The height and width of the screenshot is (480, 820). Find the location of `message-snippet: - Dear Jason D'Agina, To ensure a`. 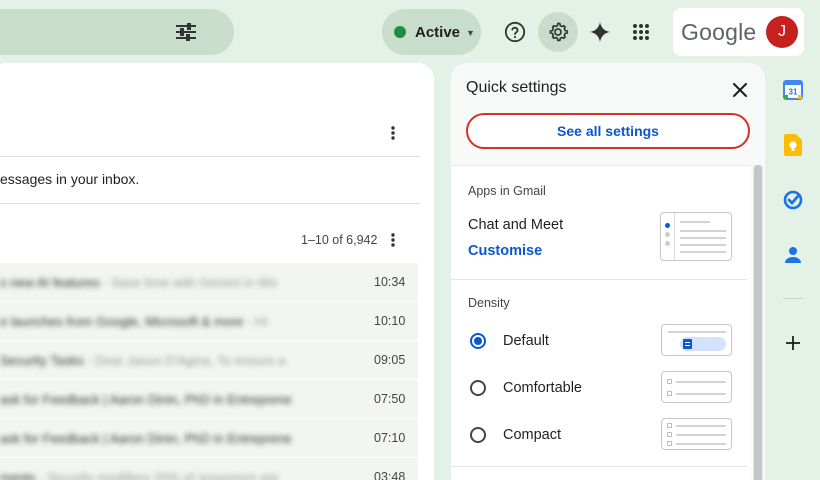

message-snippet: - Dear Jason D'Agina, To ensure a is located at coordinates (184, 360).